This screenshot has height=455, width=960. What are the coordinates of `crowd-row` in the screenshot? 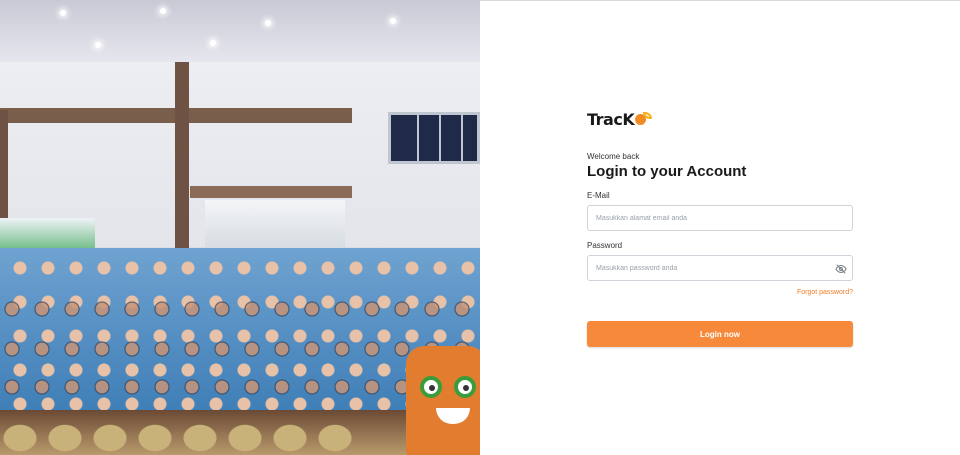 It's located at (240, 313).